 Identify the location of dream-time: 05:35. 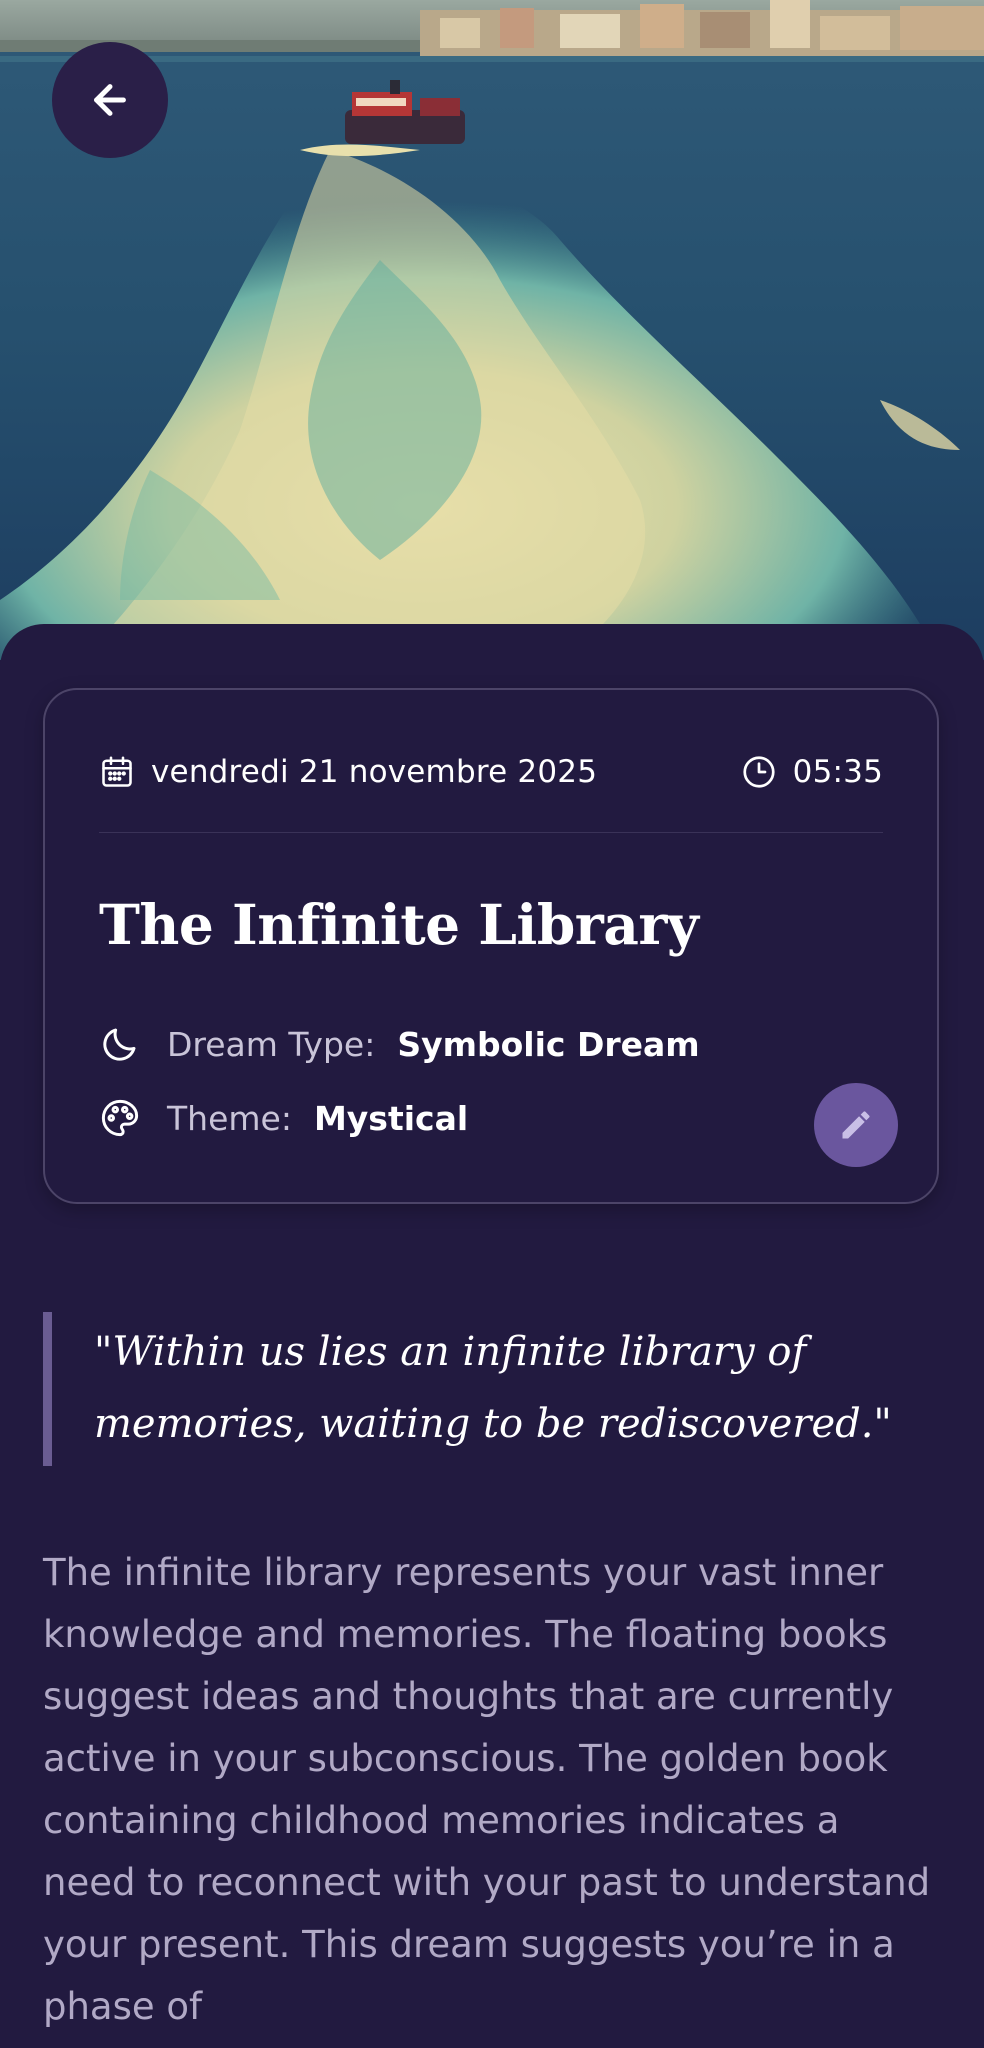
(837, 772).